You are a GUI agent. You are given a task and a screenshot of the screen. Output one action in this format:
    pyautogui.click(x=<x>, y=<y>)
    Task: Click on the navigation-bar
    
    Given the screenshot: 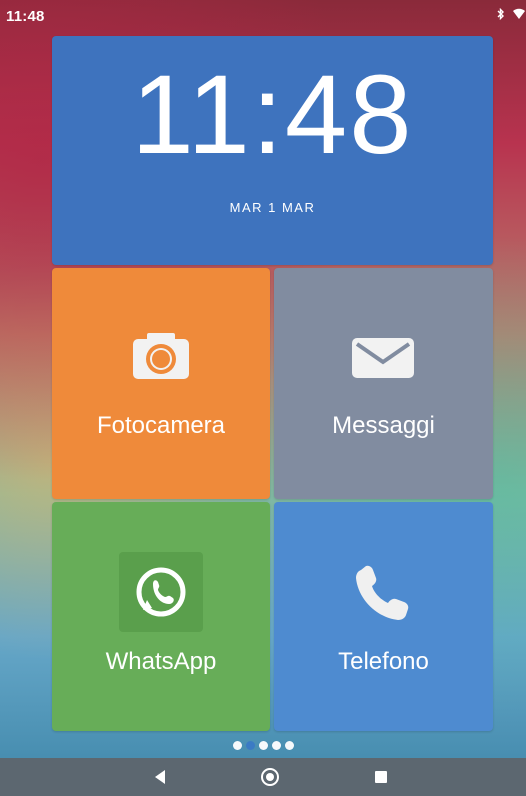 What is the action you would take?
    pyautogui.click(x=263, y=777)
    